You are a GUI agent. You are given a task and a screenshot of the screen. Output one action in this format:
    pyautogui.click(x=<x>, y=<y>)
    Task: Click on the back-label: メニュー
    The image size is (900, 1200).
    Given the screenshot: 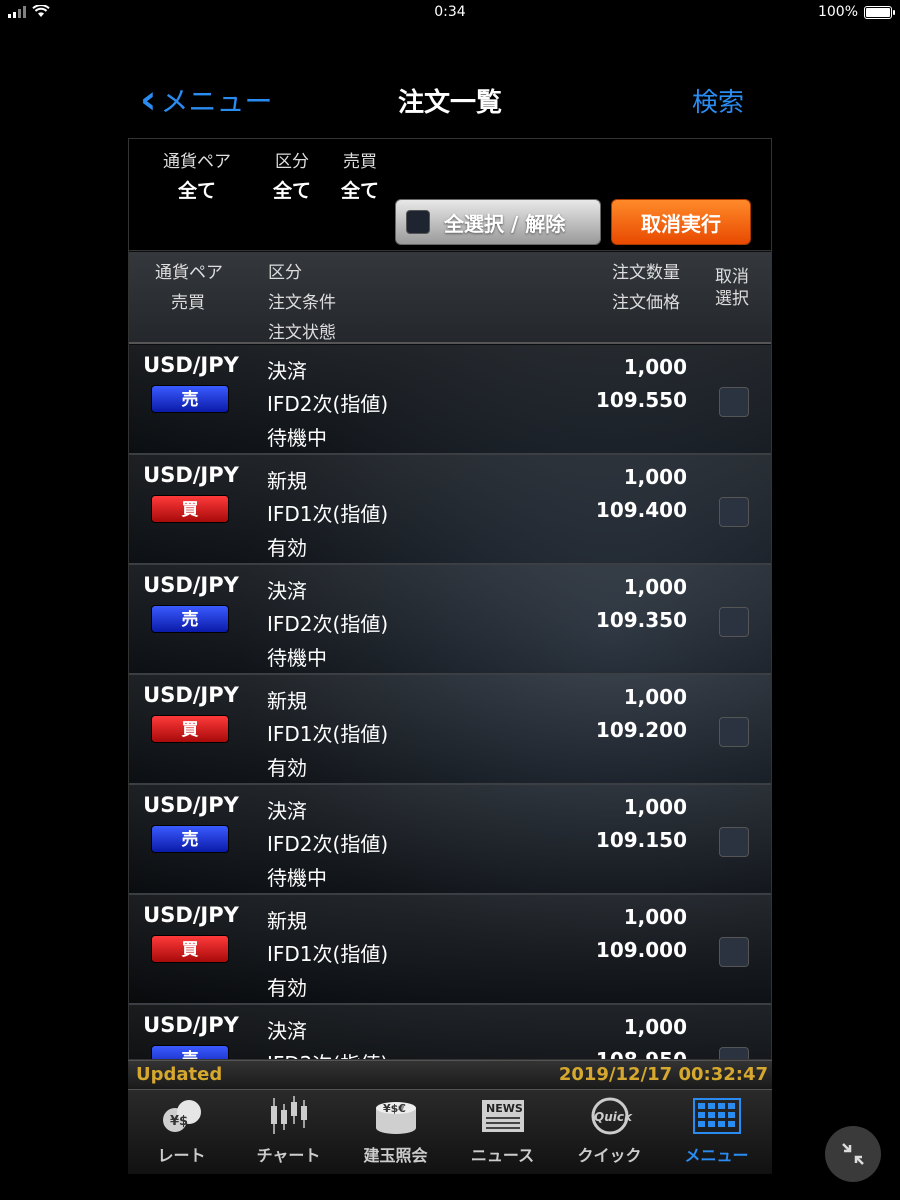 What is the action you would take?
    pyautogui.click(x=216, y=101)
    